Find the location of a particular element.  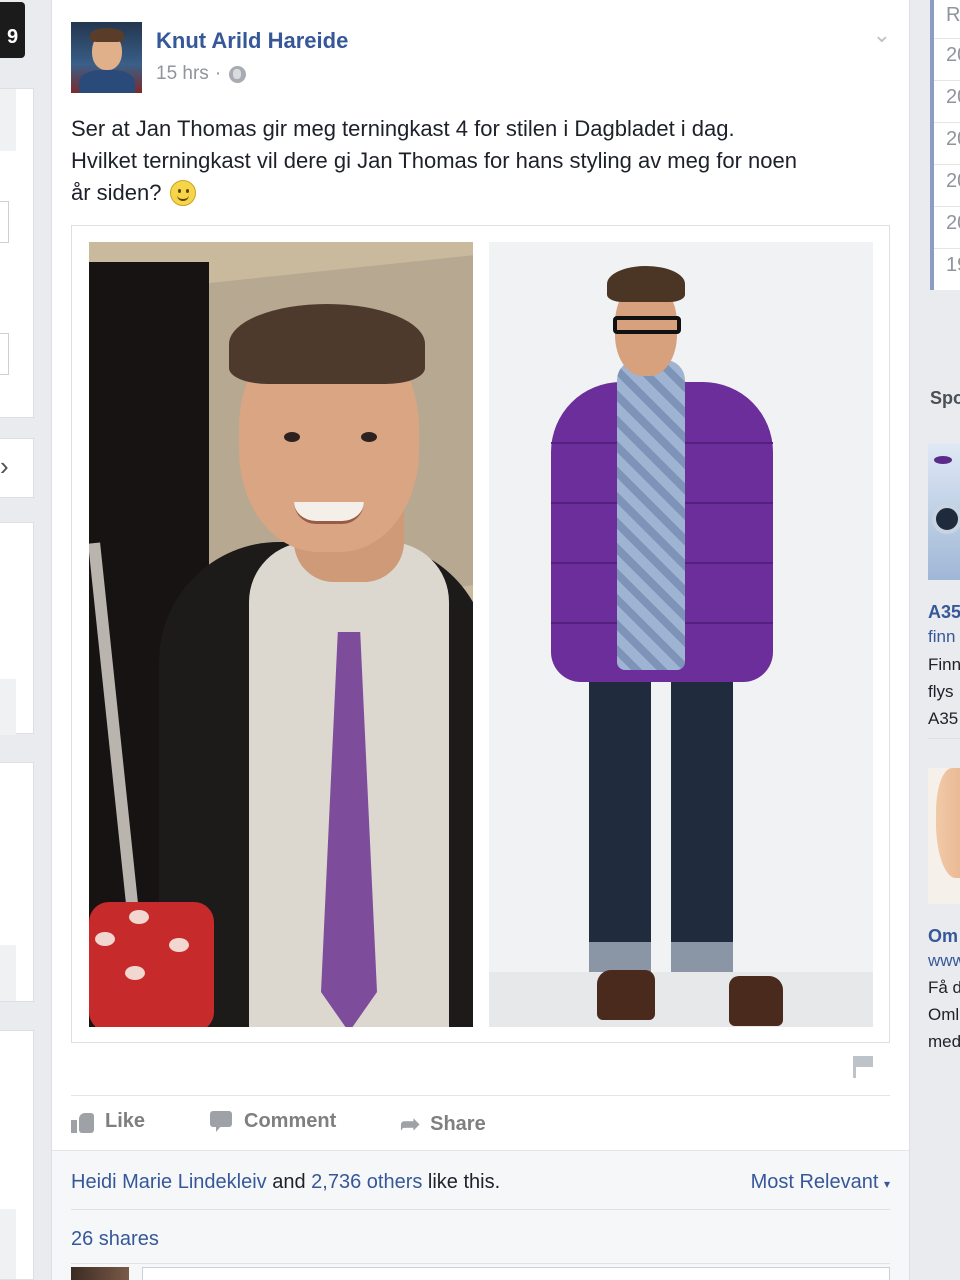

comment-bubble-icon is located at coordinates (222, 1121).